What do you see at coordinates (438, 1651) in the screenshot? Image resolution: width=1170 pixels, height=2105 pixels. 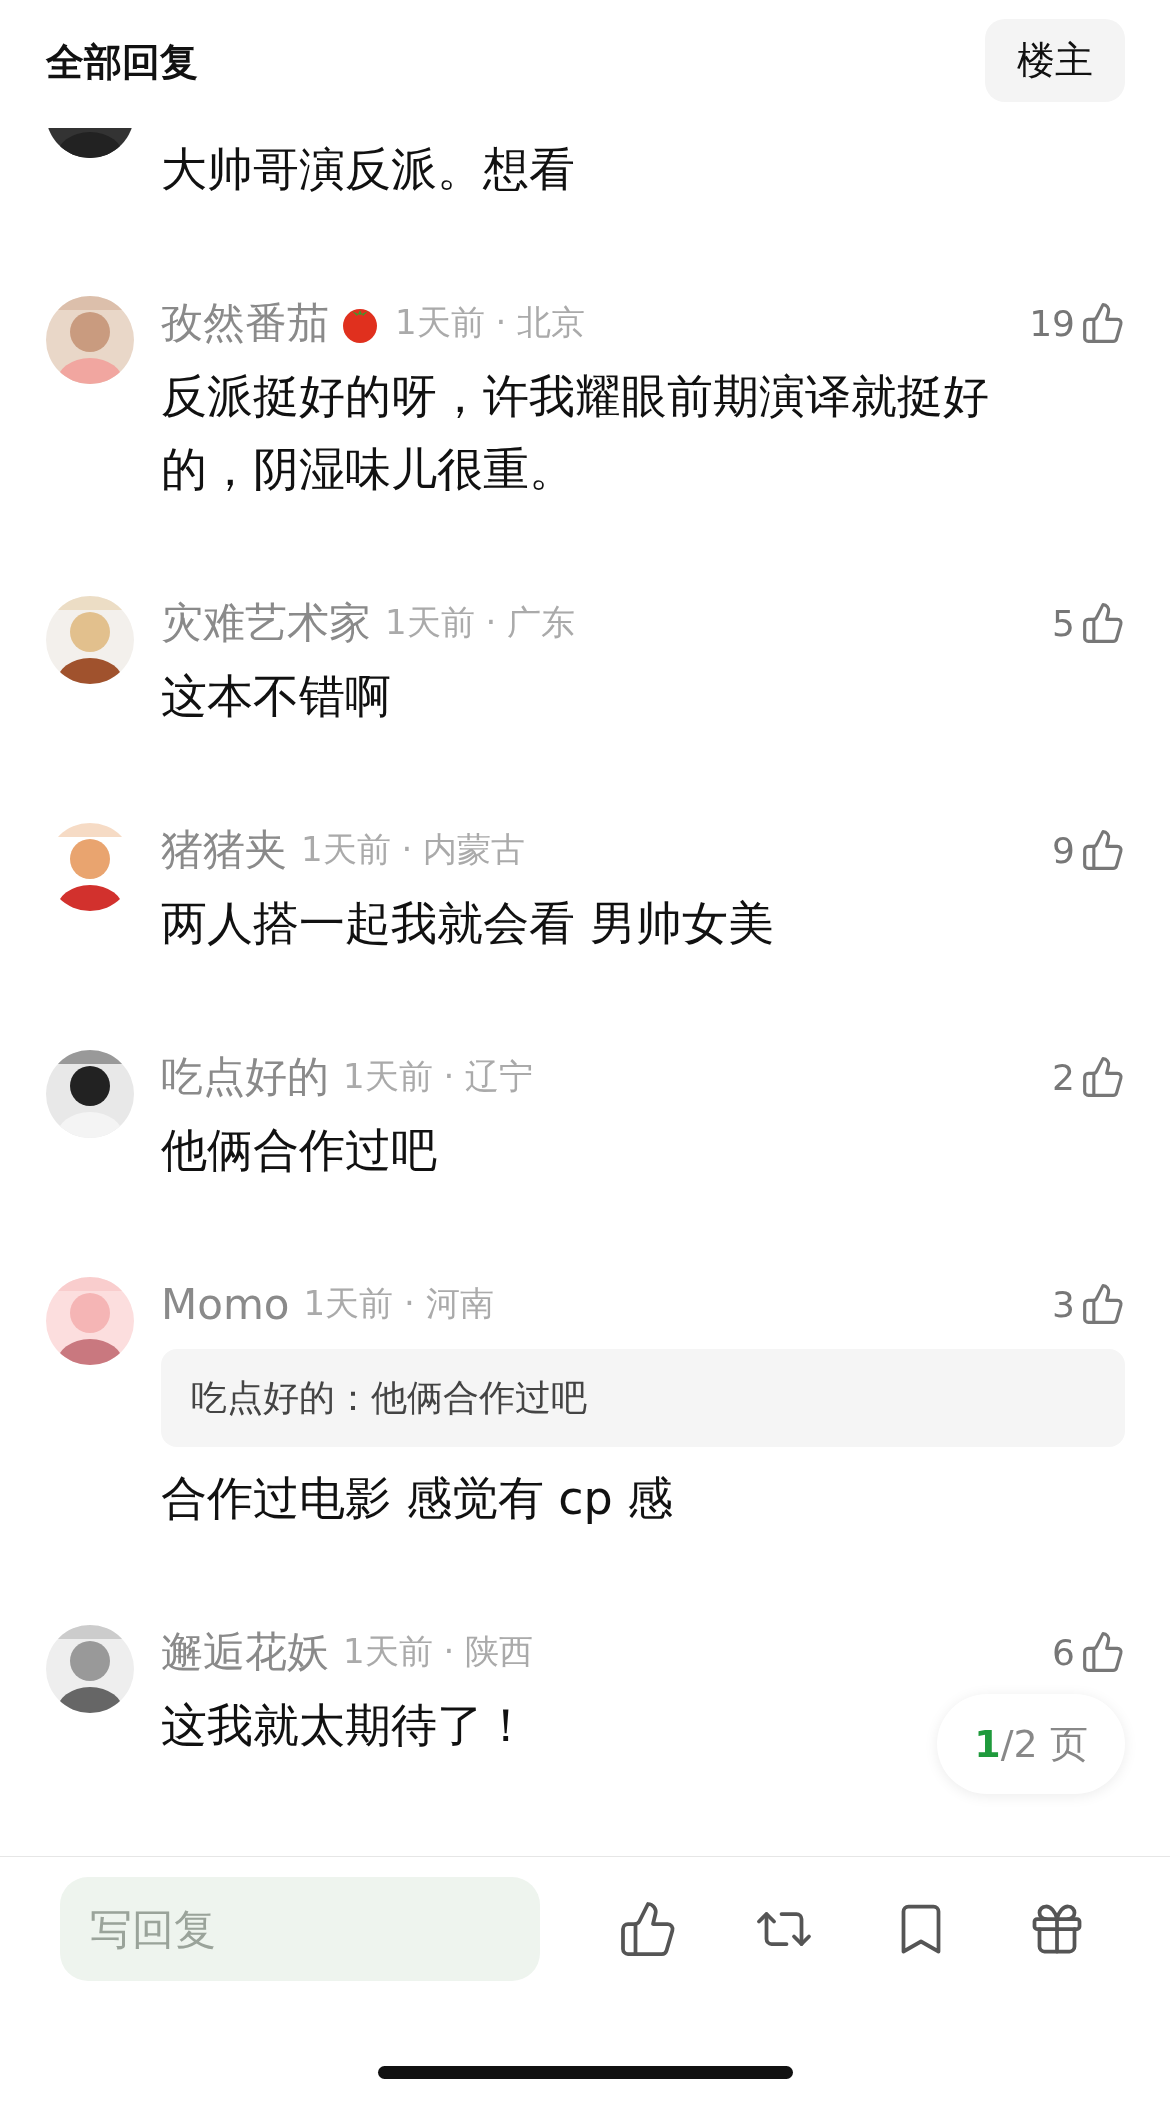 I see `comment-meta: 1天前 · 陕西` at bounding box center [438, 1651].